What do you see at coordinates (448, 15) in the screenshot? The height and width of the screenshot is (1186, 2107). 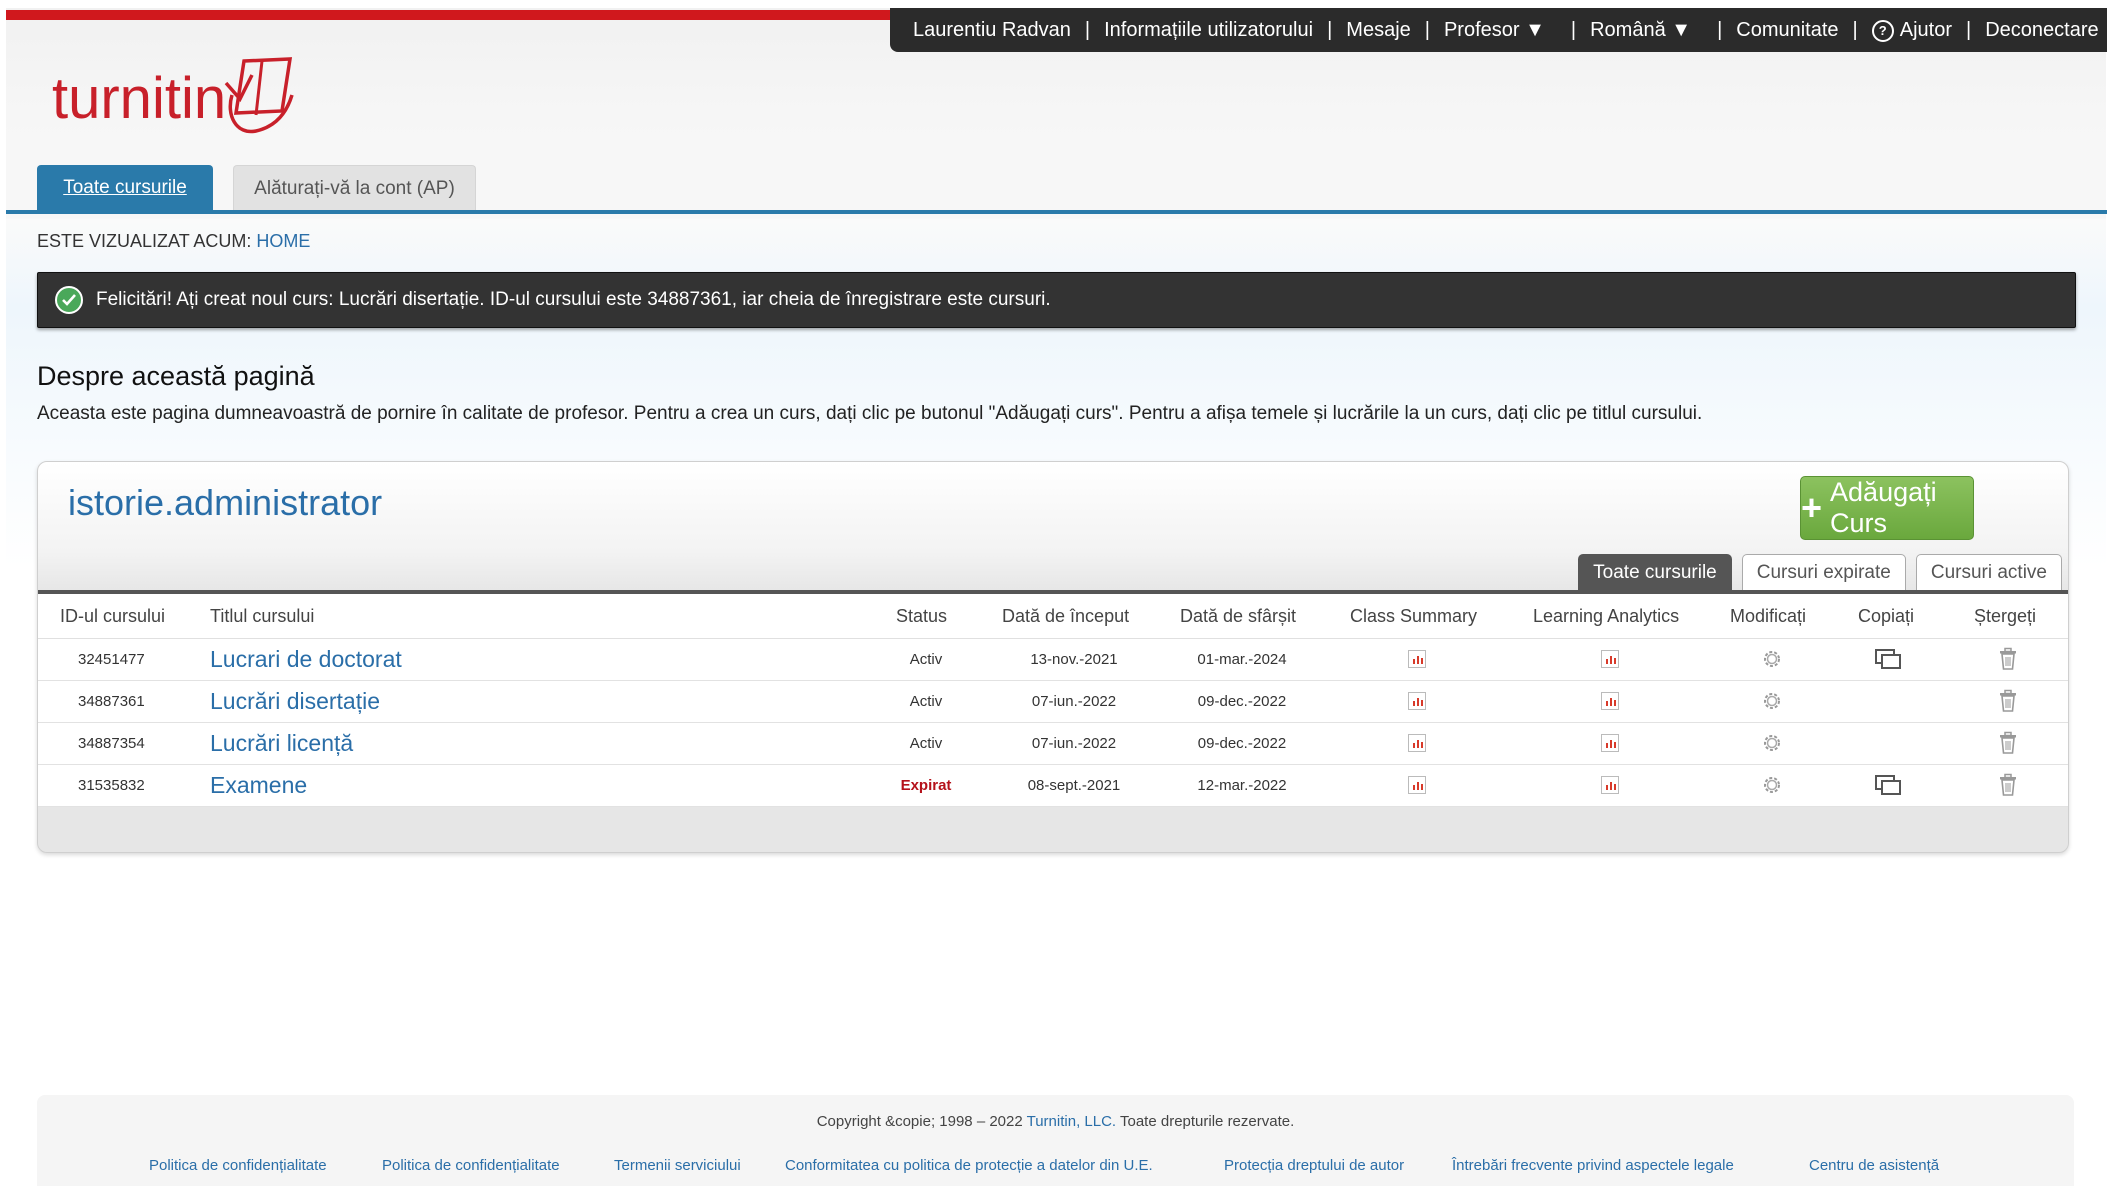 I see `brand-stripe` at bounding box center [448, 15].